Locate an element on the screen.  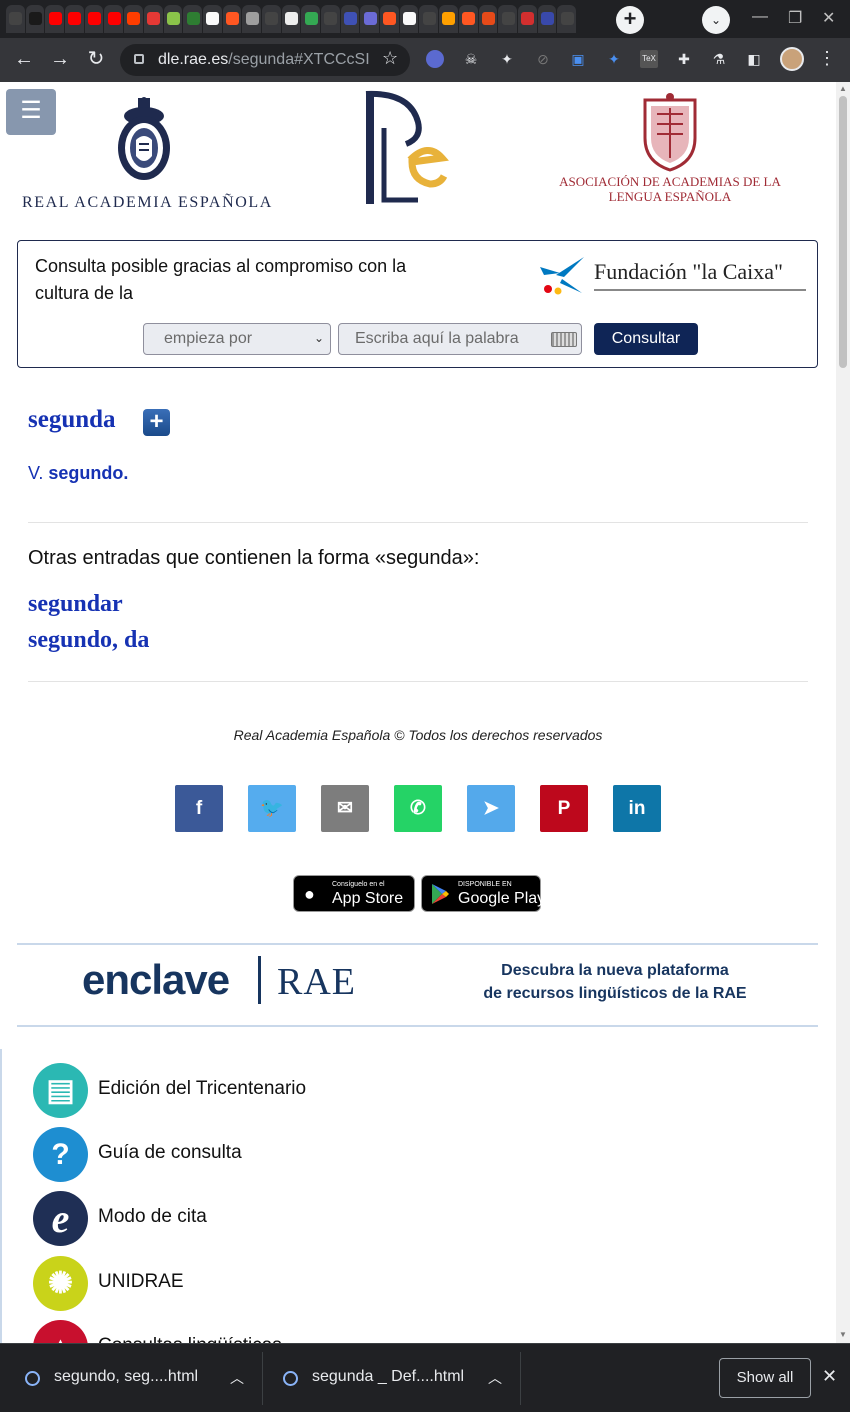
extension-skull-icon: ☠ is located at coordinates (471, 59).